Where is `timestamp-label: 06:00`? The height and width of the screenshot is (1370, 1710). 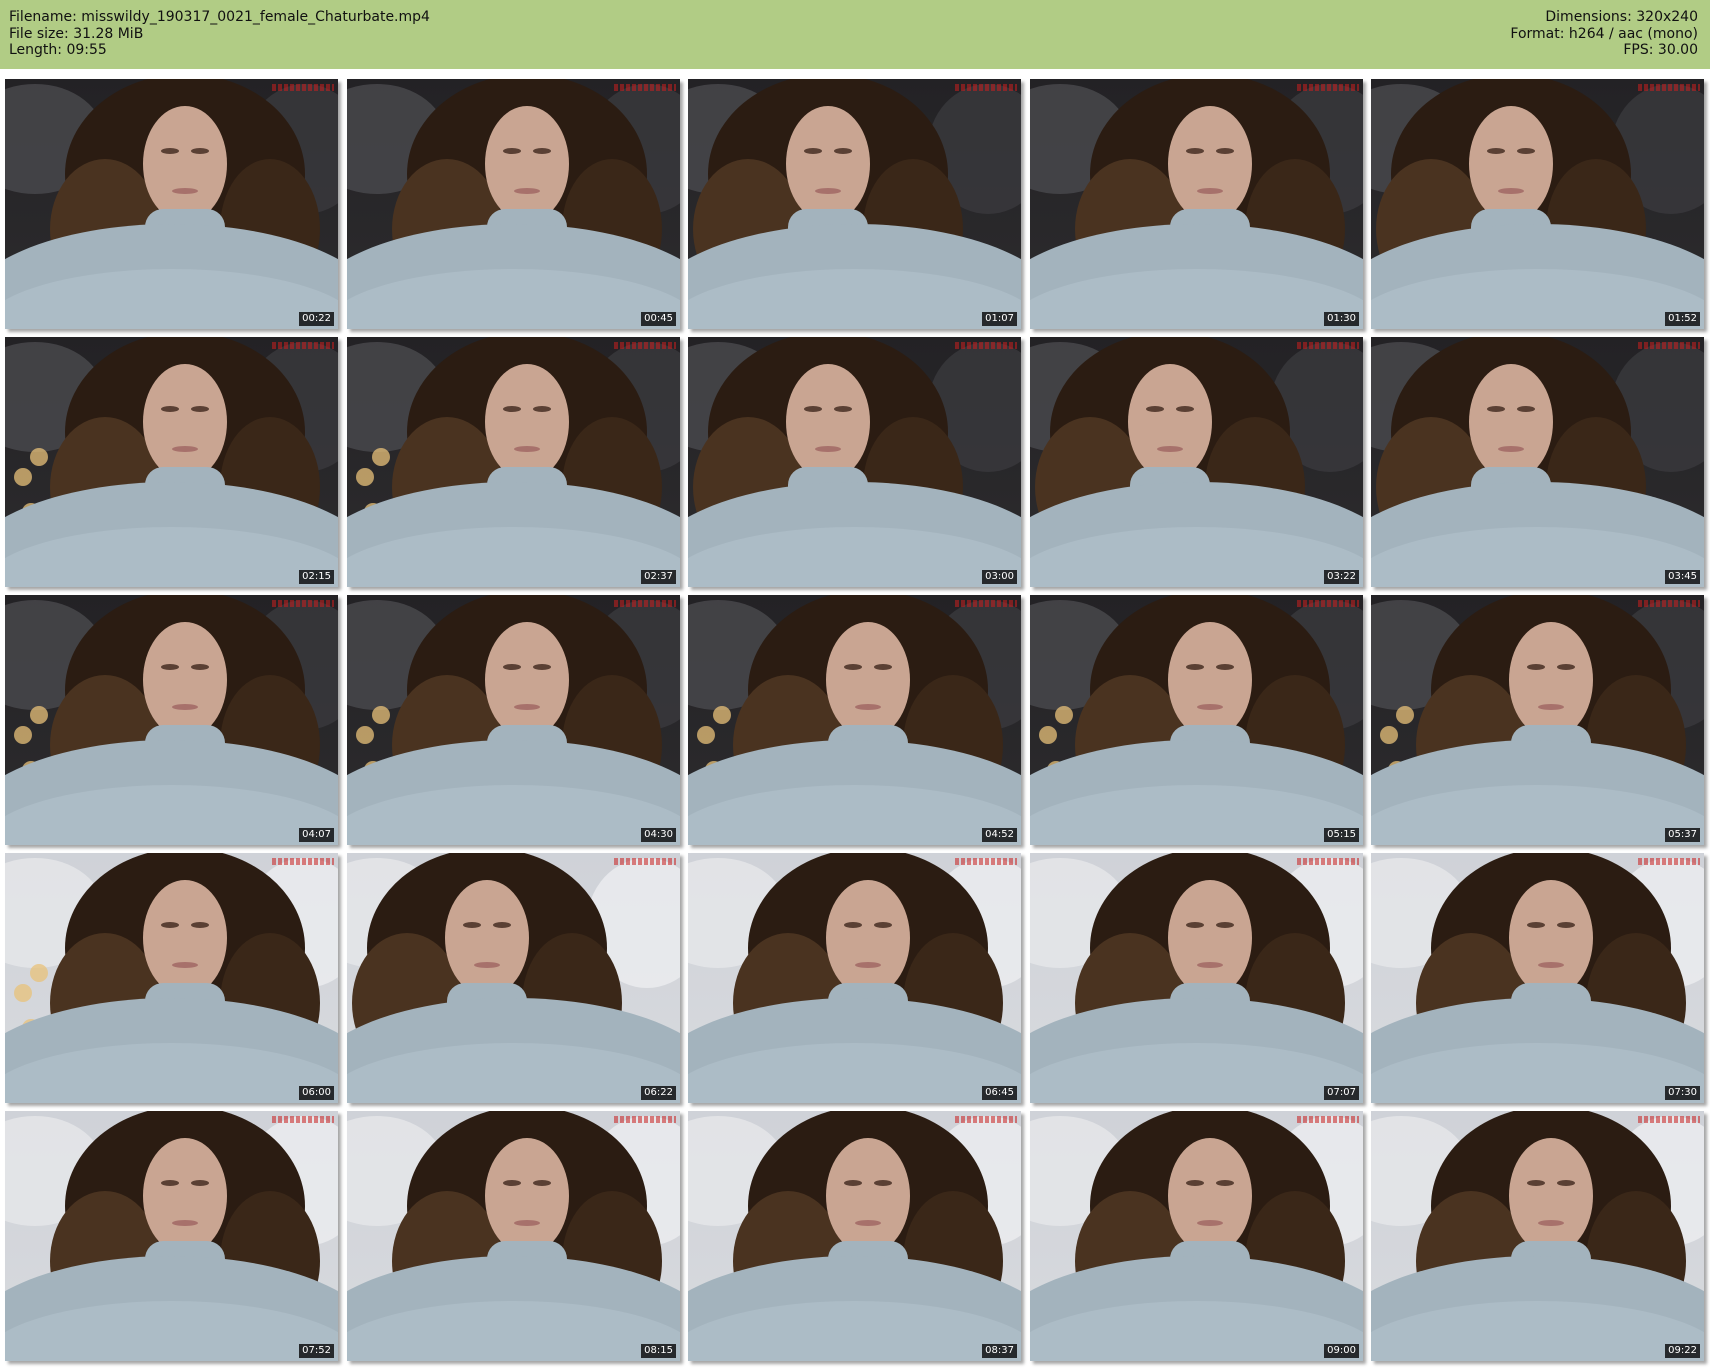 timestamp-label: 06:00 is located at coordinates (316, 1093).